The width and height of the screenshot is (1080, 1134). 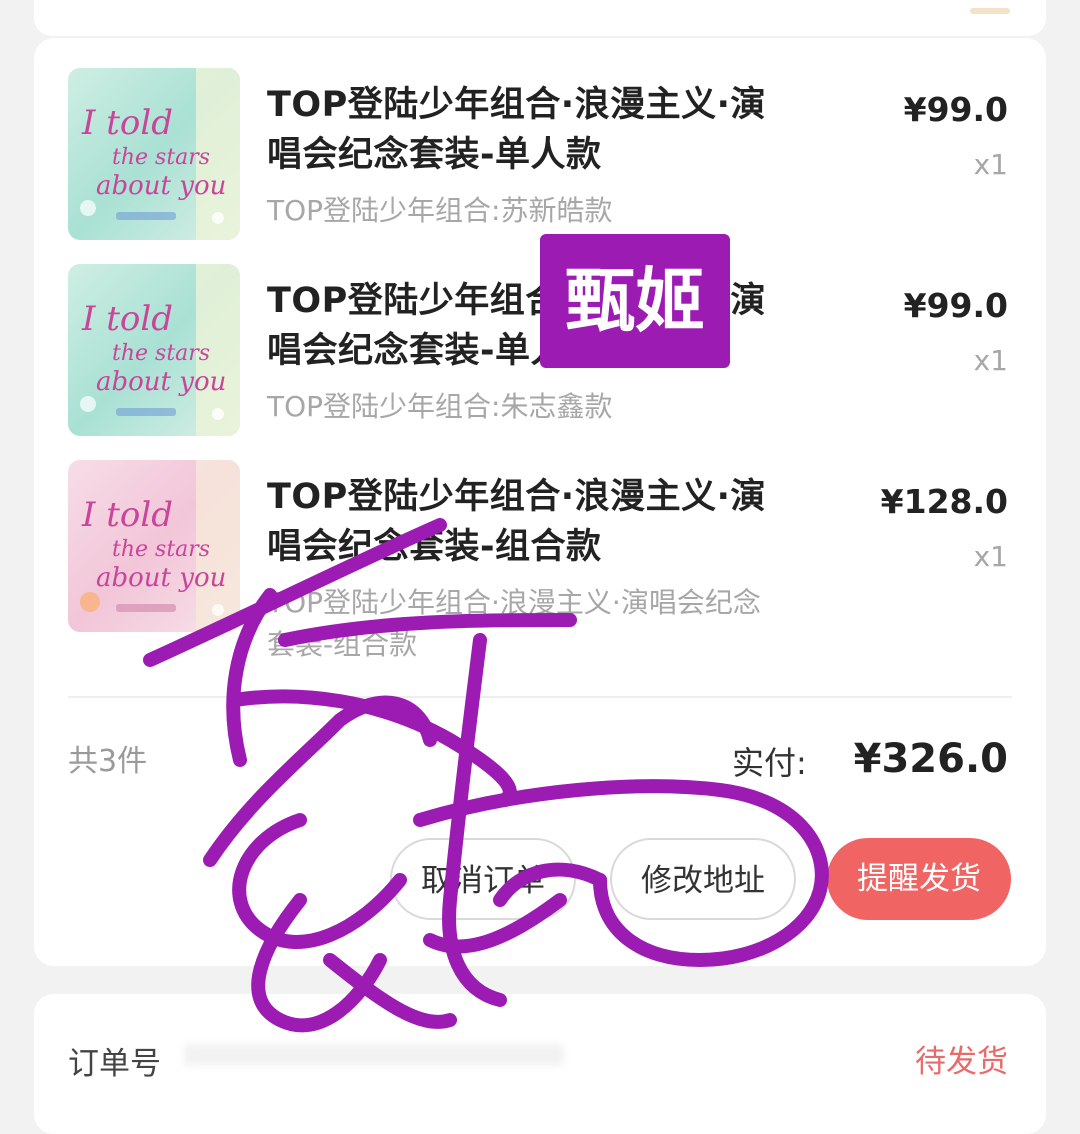 What do you see at coordinates (440, 210) in the screenshot?
I see `product-spec: TOP登陆少年组合:苏新皓款` at bounding box center [440, 210].